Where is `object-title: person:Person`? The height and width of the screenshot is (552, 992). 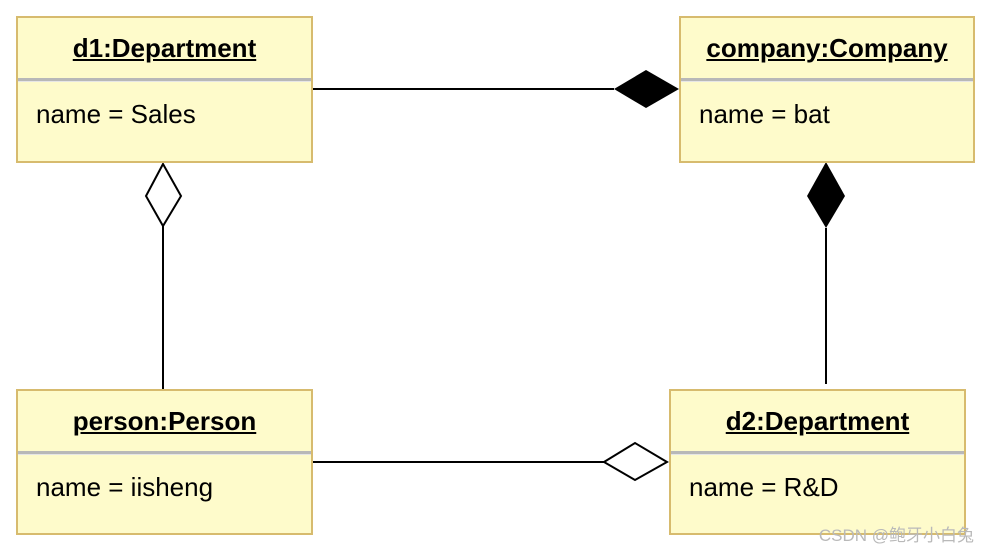
object-title: person:Person is located at coordinates (164, 422).